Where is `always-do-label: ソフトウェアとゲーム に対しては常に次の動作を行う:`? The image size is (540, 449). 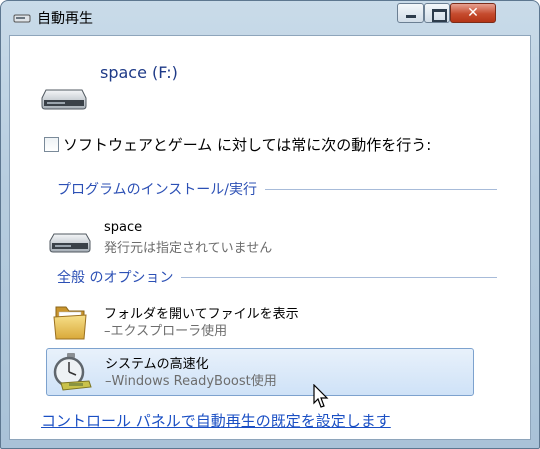
always-do-label: ソフトウェアとゲーム に対しては常に次の動作を行う: is located at coordinates (247, 144).